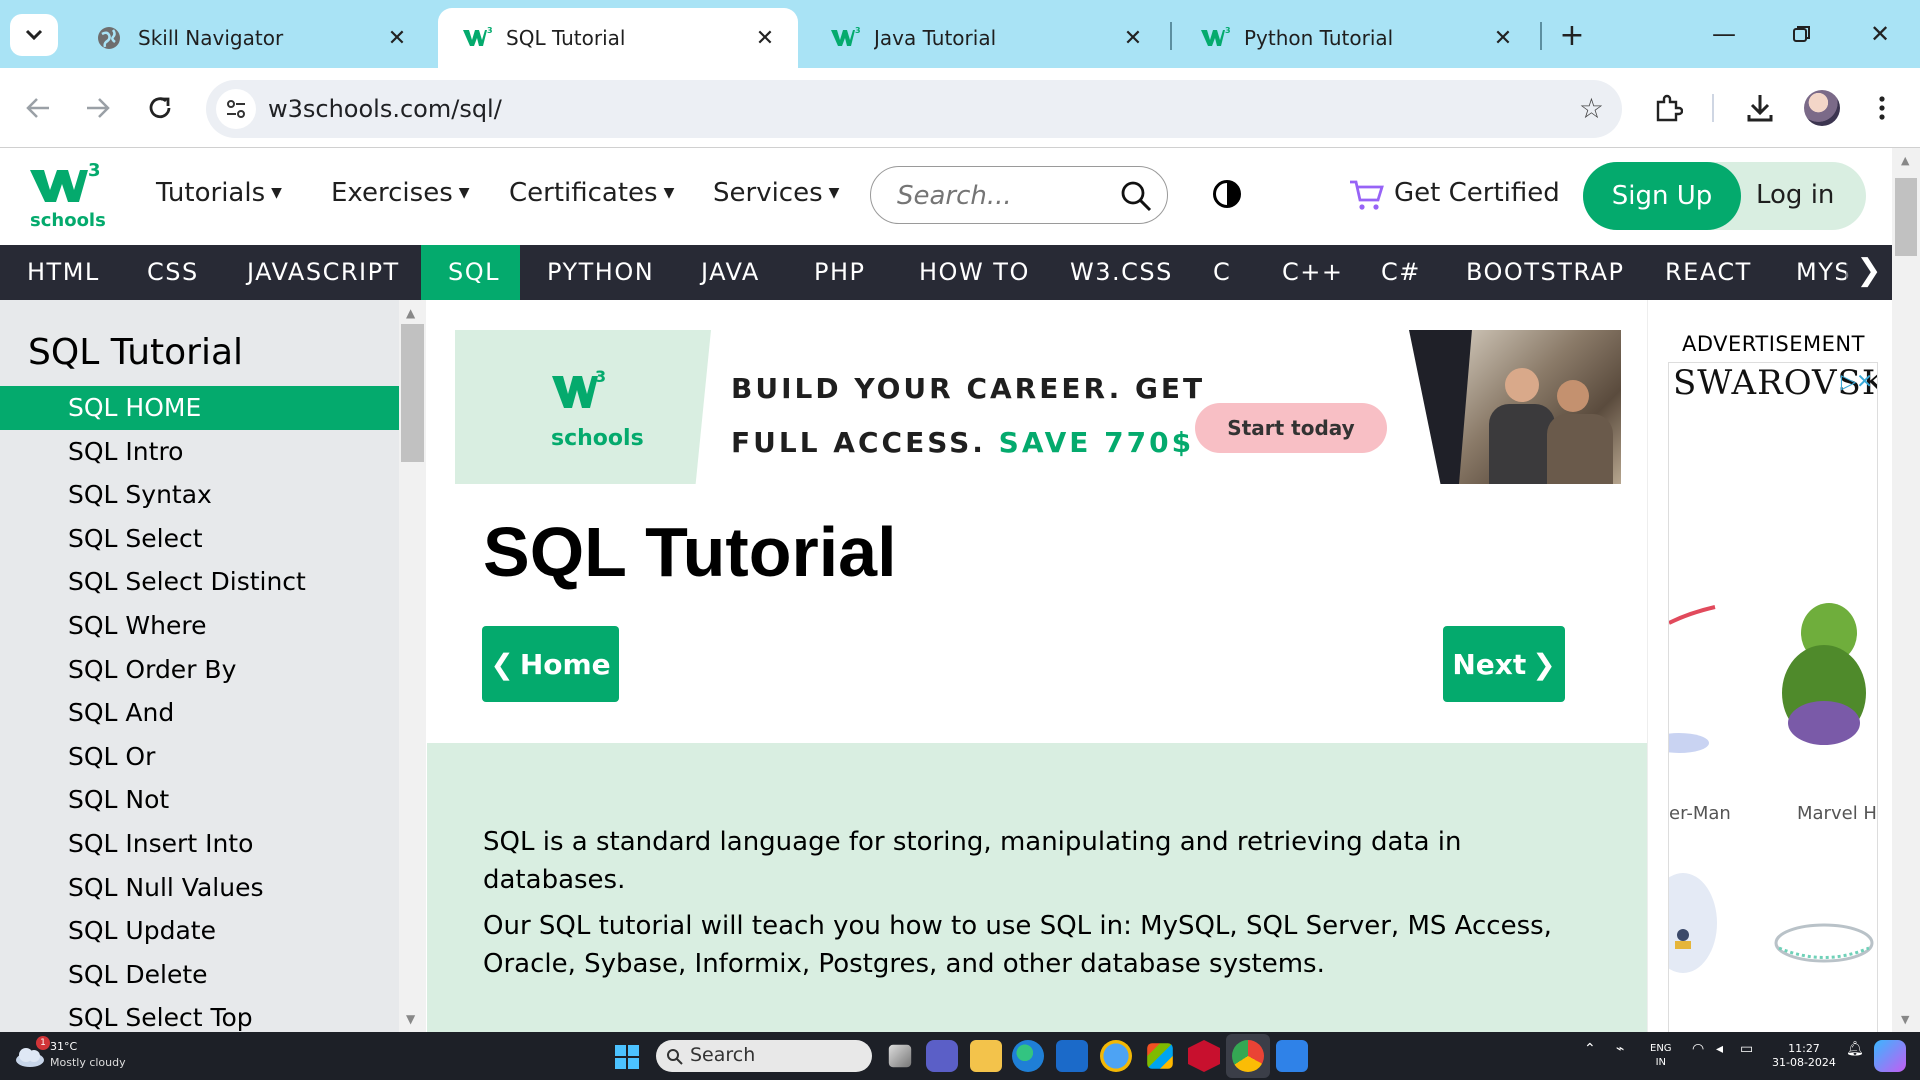 The image size is (1920, 1080). What do you see at coordinates (1906, 590) in the screenshot?
I see `page-scrollbar: ▲ ▼` at bounding box center [1906, 590].